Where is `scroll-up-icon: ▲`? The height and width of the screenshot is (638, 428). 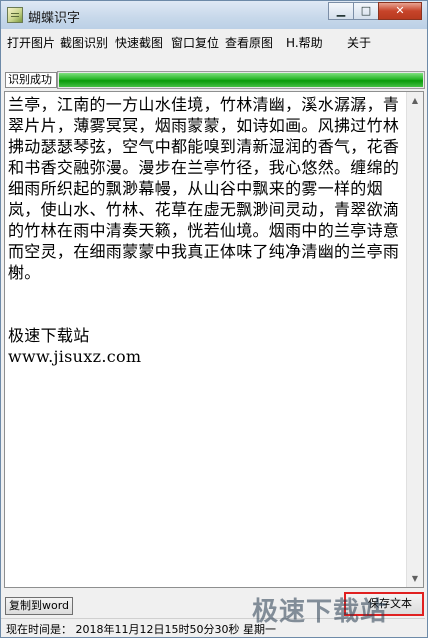 scroll-up-icon: ▲ is located at coordinates (415, 100).